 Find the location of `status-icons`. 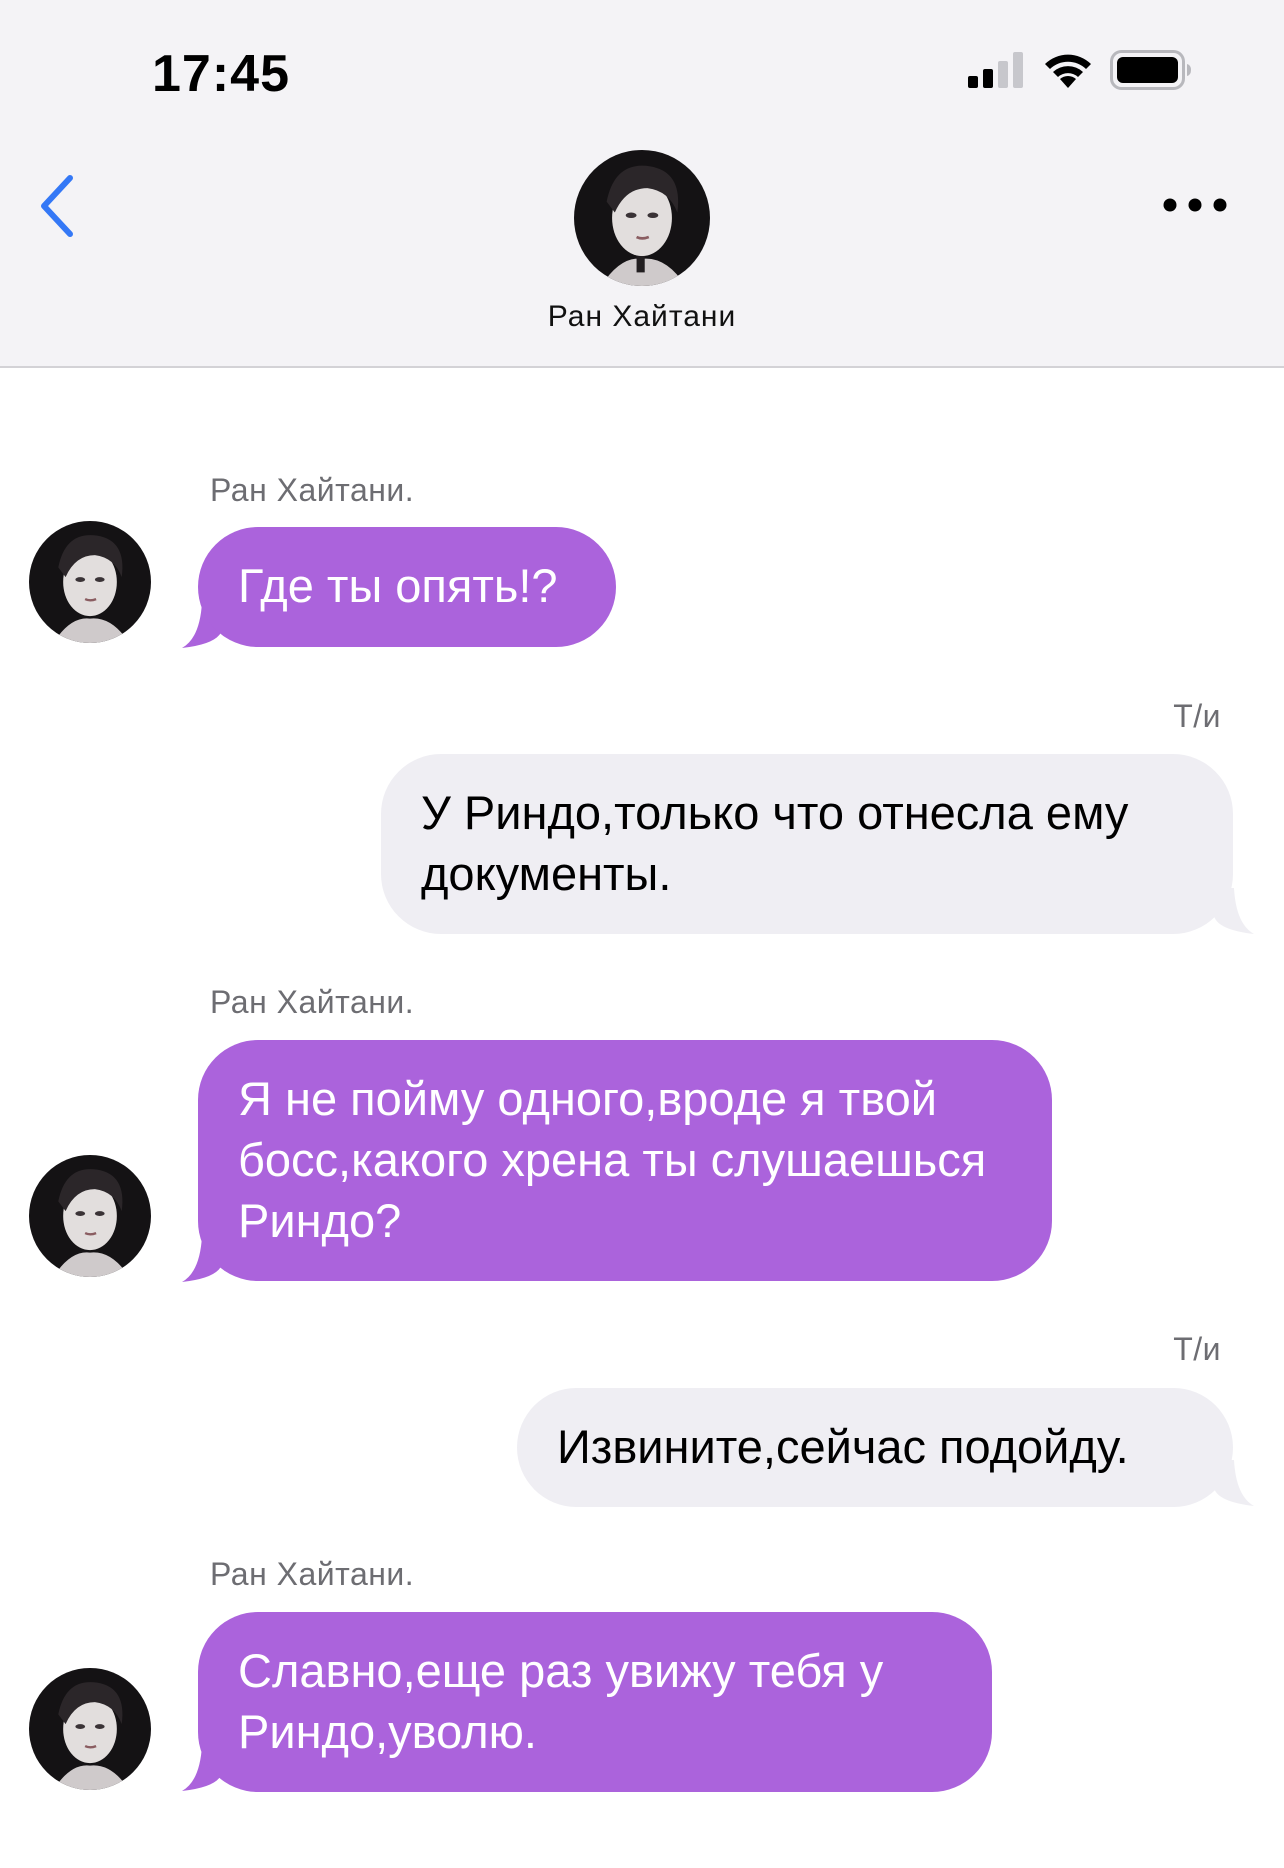

status-icons is located at coordinates (1080, 70).